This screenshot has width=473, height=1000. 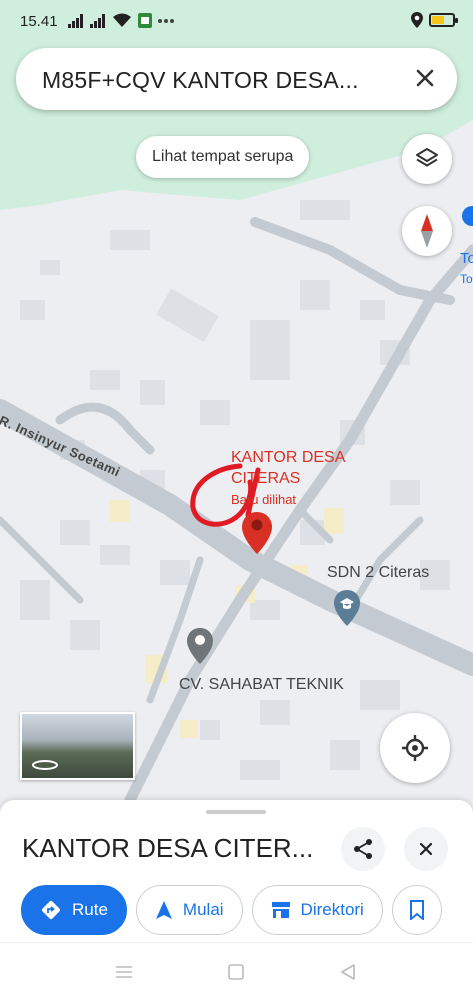 What do you see at coordinates (261, 685) in the screenshot?
I see `poi-shop-label: CV. SAHABAT TEKNIK` at bounding box center [261, 685].